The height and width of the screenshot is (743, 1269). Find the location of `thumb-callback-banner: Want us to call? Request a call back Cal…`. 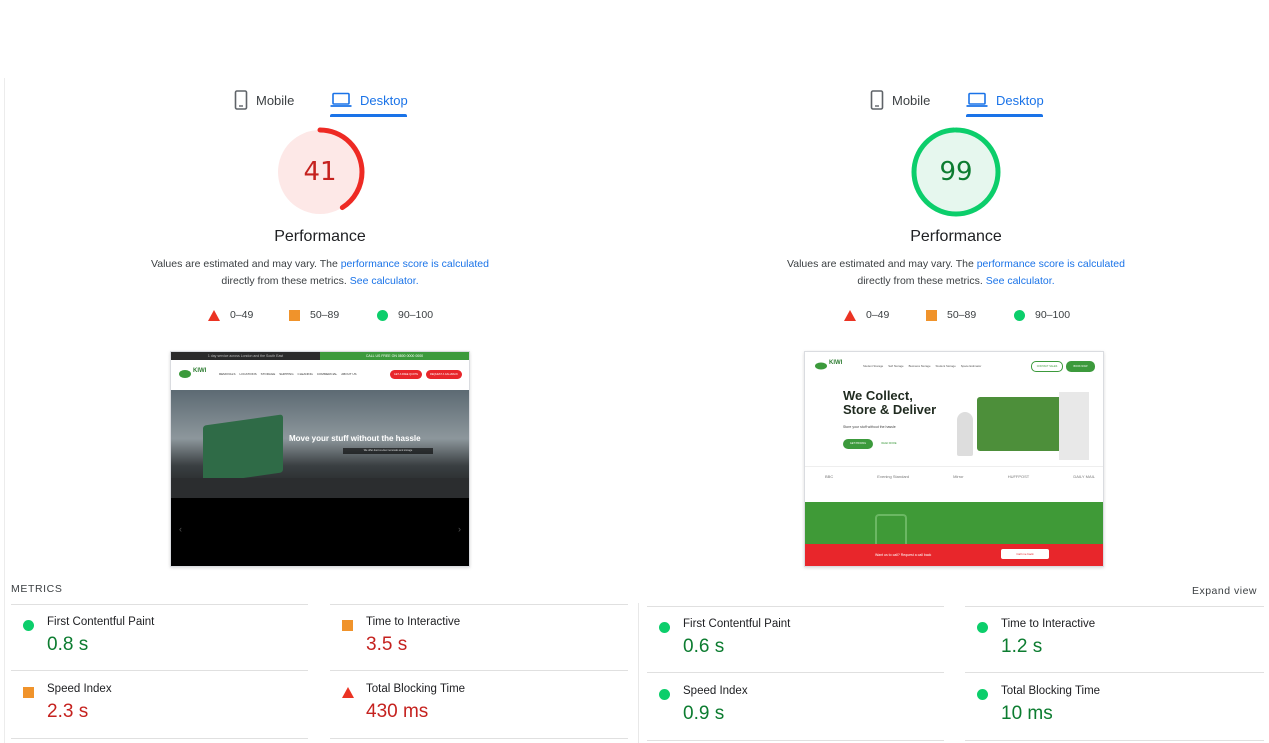

thumb-callback-banner: Want us to call? Request a call back Cal… is located at coordinates (954, 555).